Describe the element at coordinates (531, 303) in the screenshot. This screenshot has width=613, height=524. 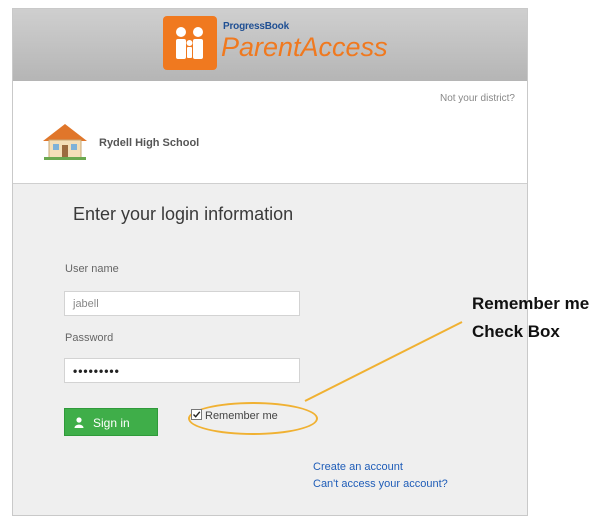
I see `annotation-line-1: Remember me` at that location.